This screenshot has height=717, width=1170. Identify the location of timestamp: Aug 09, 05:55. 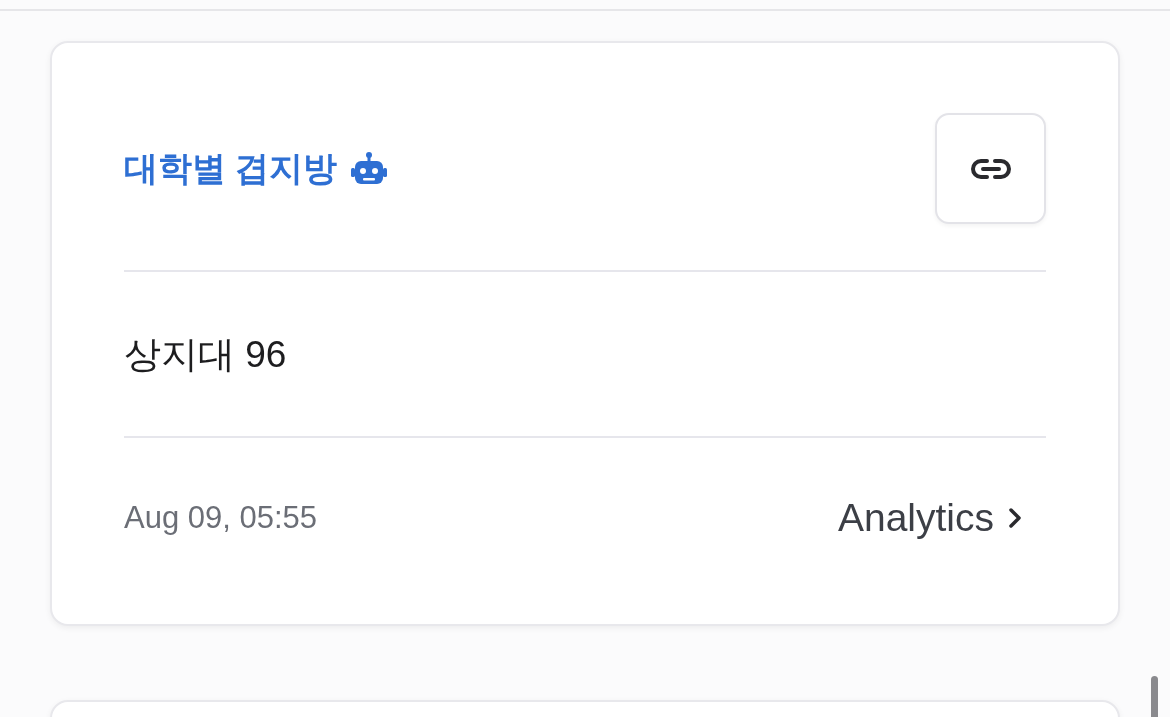
(221, 518).